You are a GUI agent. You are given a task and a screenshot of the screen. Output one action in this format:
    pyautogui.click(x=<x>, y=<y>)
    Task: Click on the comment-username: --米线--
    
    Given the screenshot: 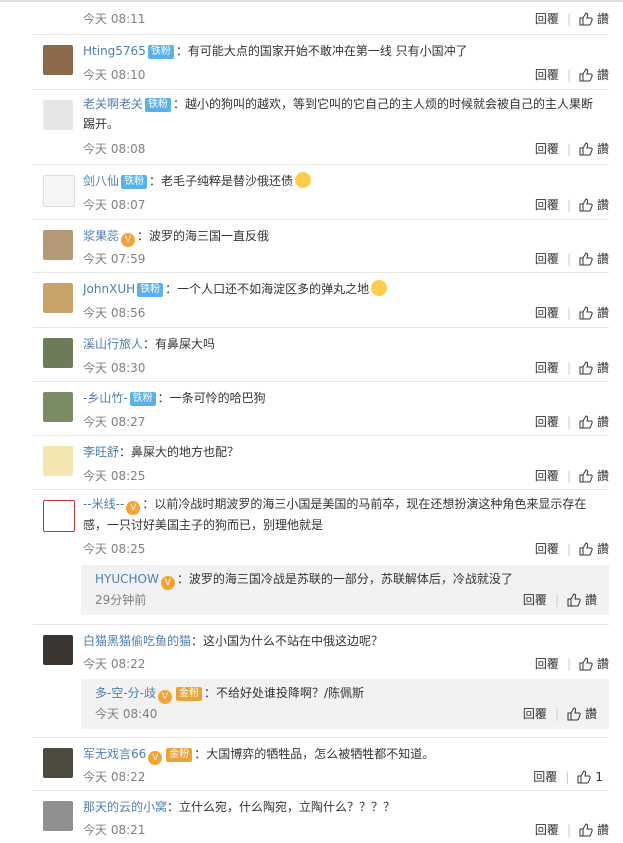 What is the action you would take?
    pyautogui.click(x=103, y=504)
    